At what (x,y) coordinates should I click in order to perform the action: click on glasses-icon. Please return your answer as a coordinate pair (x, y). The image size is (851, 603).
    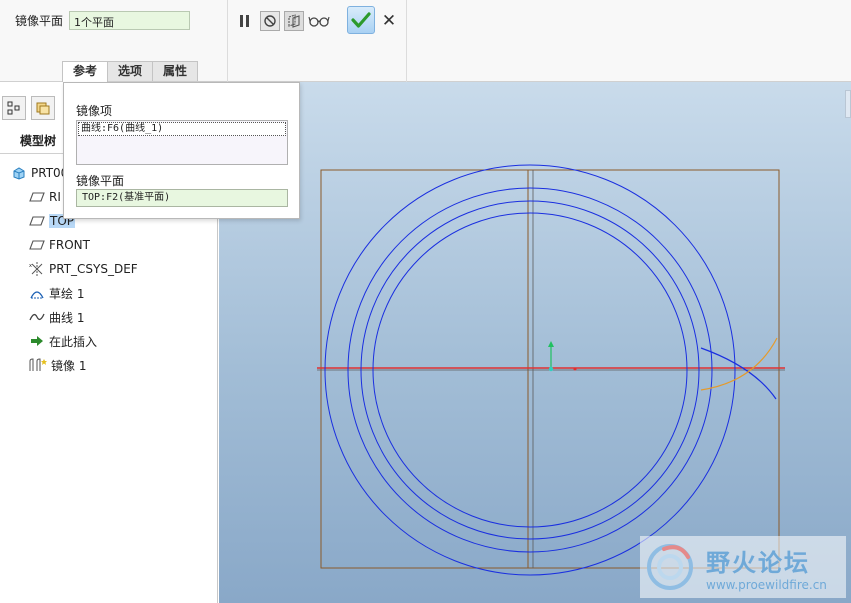
    Looking at the image, I should click on (319, 21).